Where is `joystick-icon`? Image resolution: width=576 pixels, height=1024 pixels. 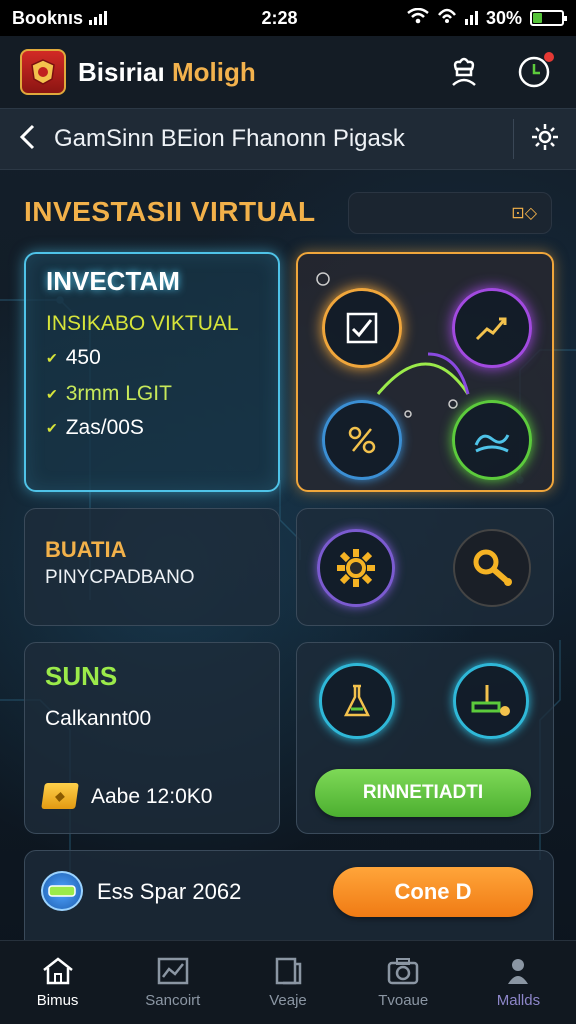 joystick-icon is located at coordinates (491, 701).